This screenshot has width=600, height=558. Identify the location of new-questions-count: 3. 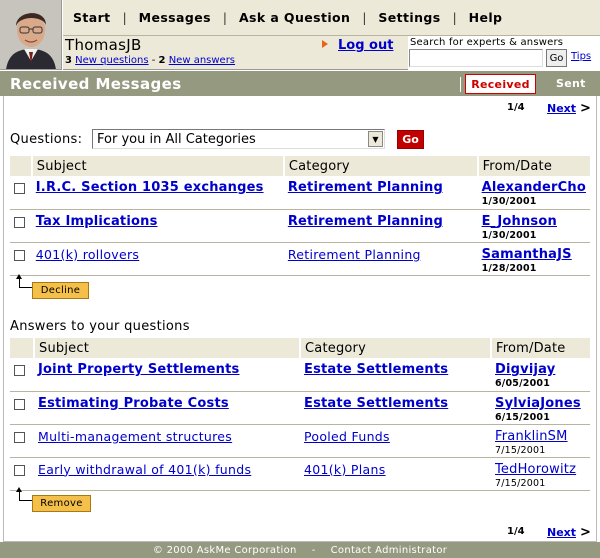
(68, 60).